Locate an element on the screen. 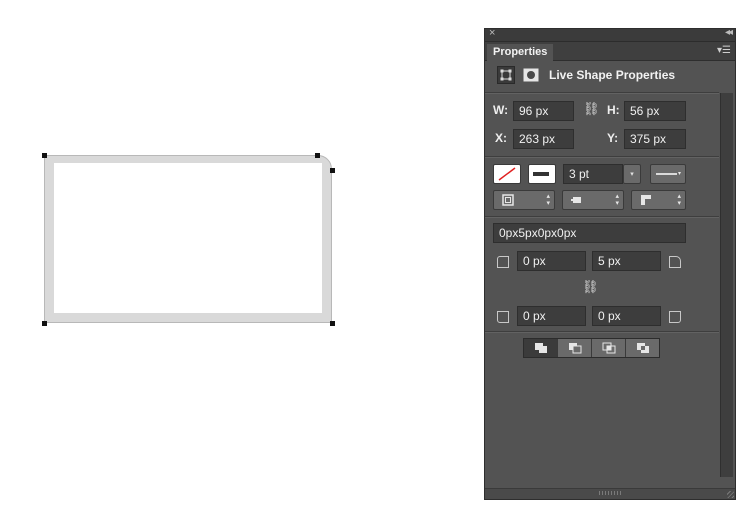  stroke-width-field: 3 pt is located at coordinates (593, 174).